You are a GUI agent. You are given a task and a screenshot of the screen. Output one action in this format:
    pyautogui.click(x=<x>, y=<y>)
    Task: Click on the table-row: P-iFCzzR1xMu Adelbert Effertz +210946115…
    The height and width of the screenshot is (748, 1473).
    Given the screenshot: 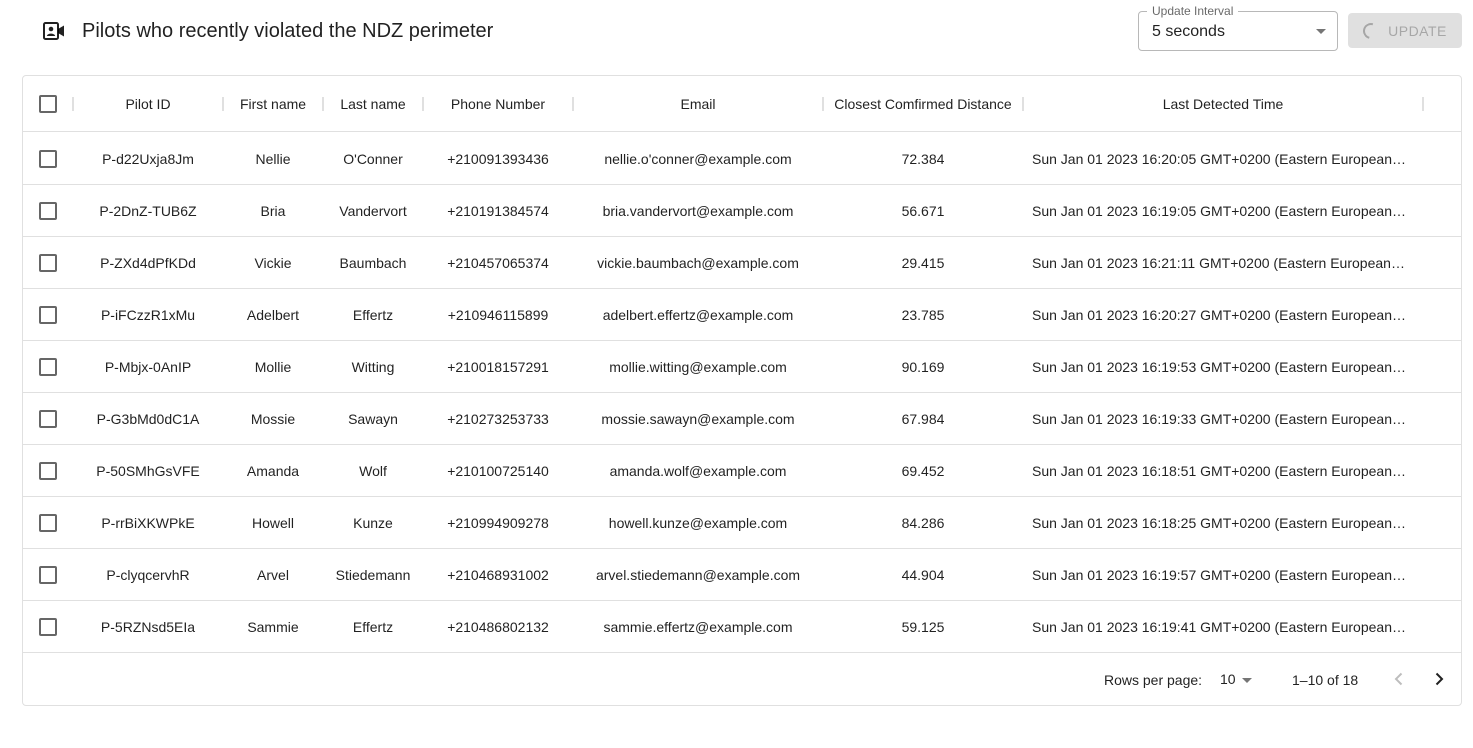 What is the action you would take?
    pyautogui.click(x=742, y=315)
    